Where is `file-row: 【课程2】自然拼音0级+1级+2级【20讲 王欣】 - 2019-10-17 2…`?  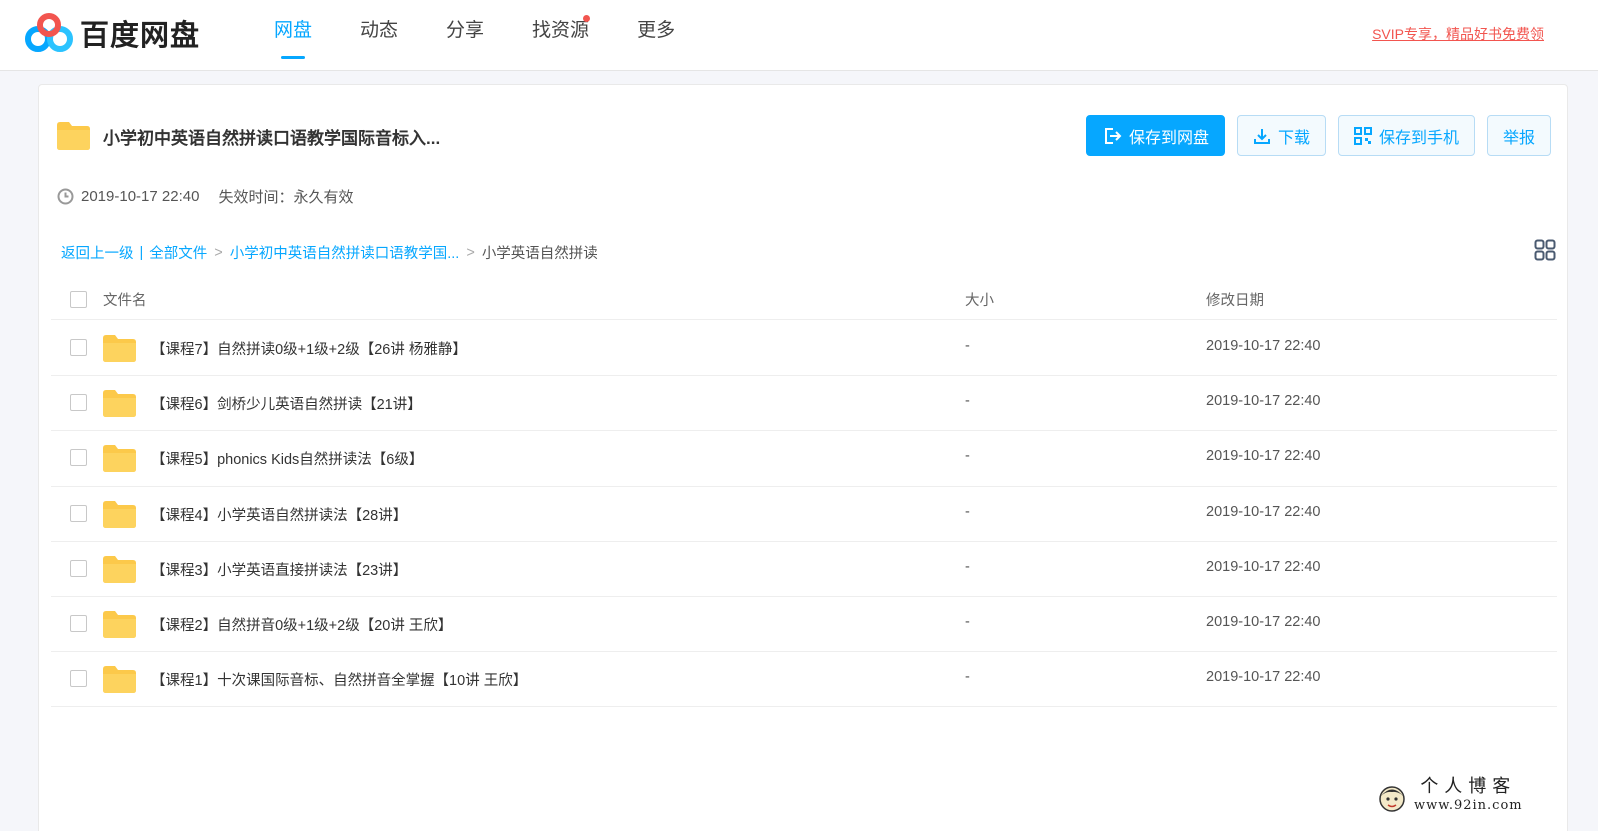
file-row: 【课程2】自然拼音0级+1级+2级【20讲 王欣】 - 2019-10-17 2… is located at coordinates (804, 625).